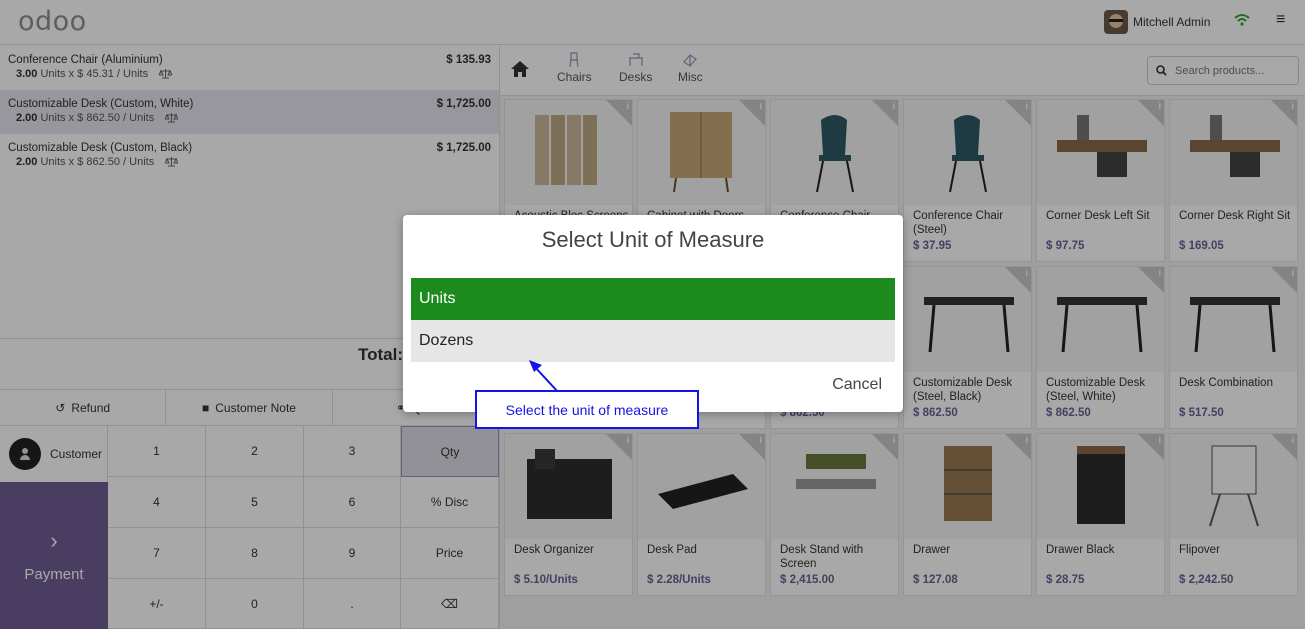 This screenshot has width=1305, height=629. Describe the element at coordinates (653, 341) in the screenshot. I see `uom-option-dozens: Dozens` at that location.